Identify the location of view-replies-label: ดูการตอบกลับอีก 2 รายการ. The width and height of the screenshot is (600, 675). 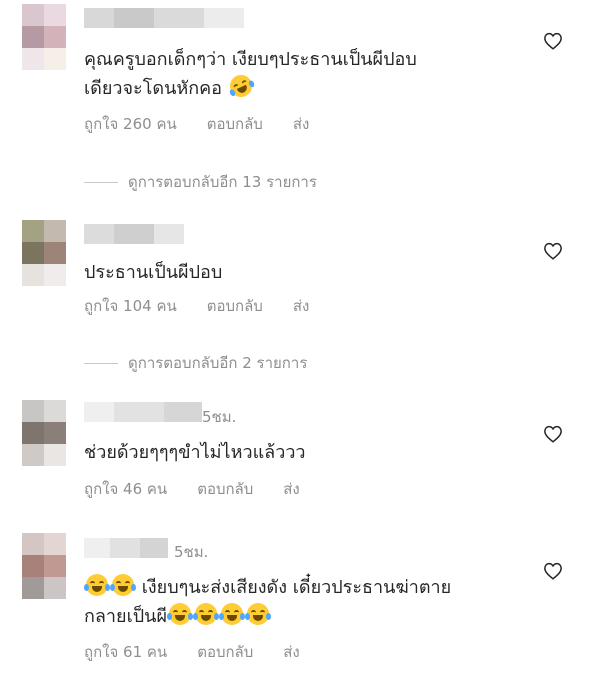
(218, 363).